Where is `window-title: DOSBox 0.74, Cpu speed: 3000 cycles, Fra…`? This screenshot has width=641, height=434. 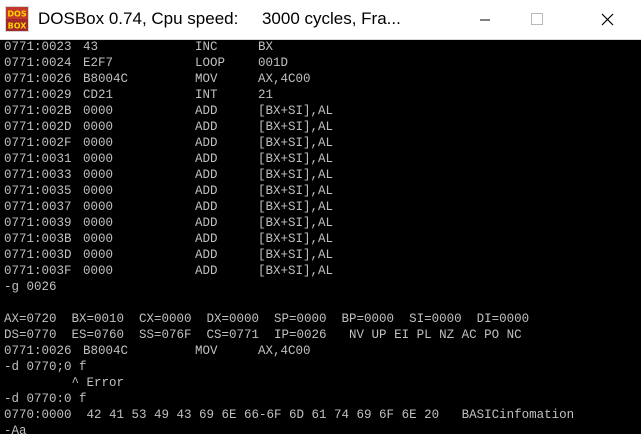
window-title: DOSBox 0.74, Cpu speed: 3000 cycles, Fra… is located at coordinates (219, 18).